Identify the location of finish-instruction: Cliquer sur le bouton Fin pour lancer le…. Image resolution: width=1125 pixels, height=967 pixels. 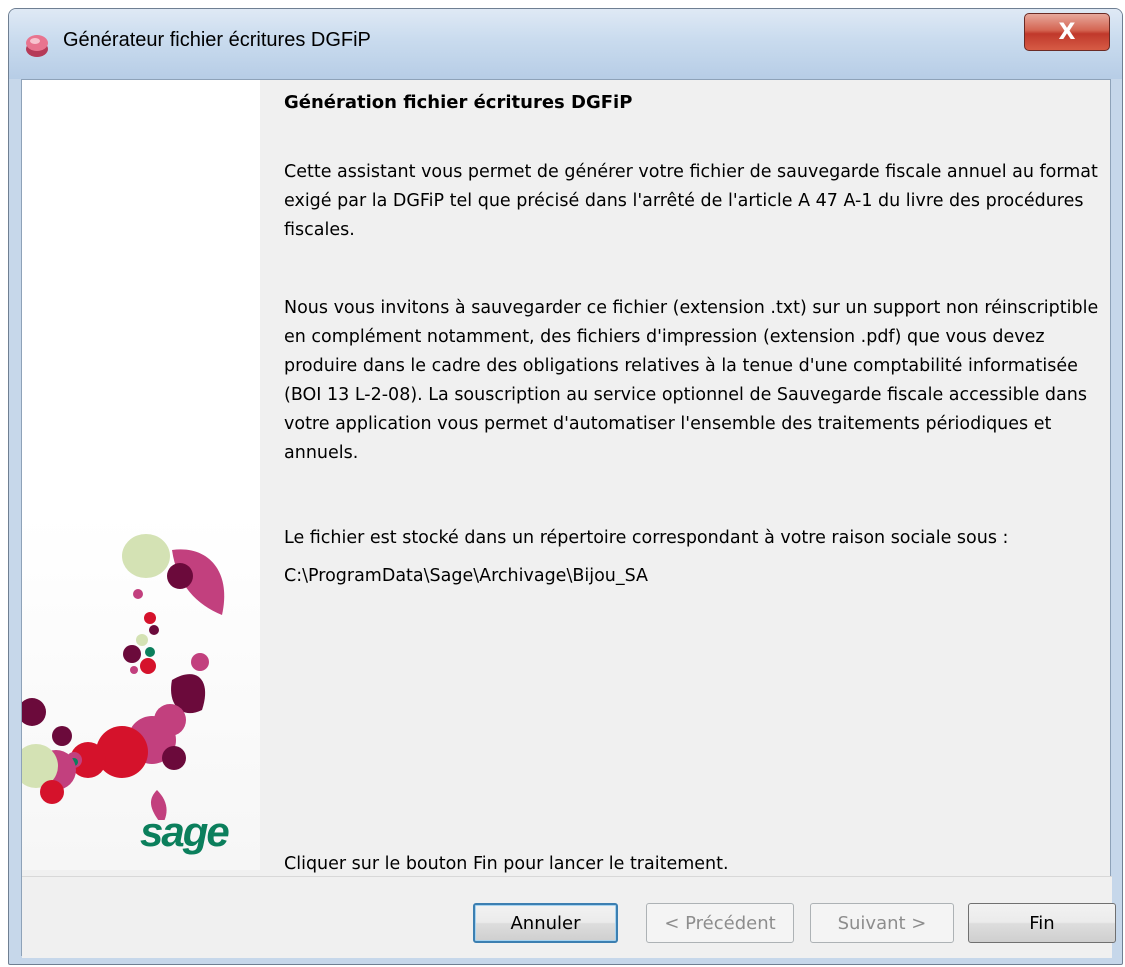
(506, 864).